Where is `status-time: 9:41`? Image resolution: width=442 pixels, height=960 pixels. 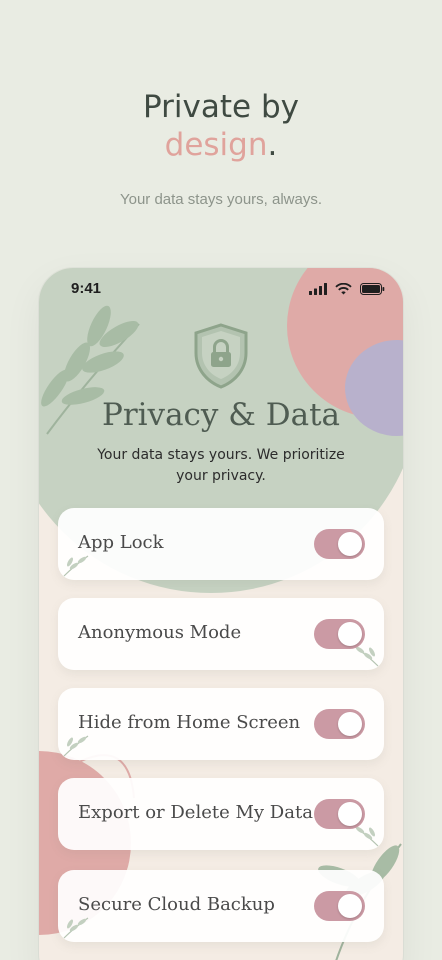
status-time: 9:41 is located at coordinates (86, 288).